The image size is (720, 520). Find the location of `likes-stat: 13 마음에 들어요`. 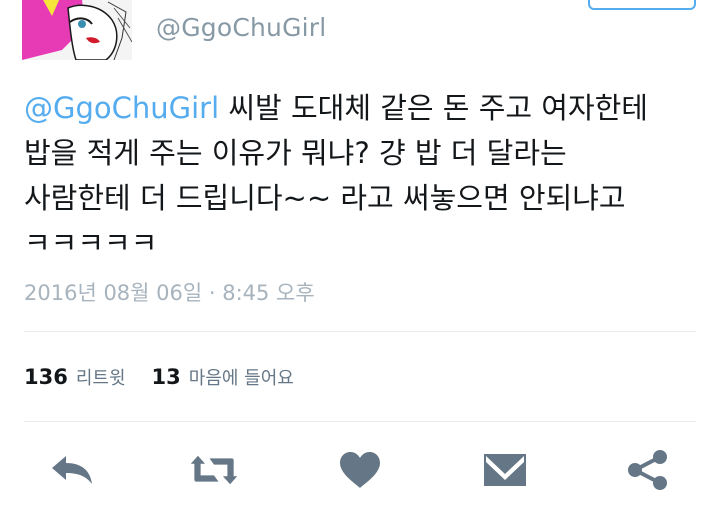

likes-stat: 13 마음에 들어요 is located at coordinates (223, 377).